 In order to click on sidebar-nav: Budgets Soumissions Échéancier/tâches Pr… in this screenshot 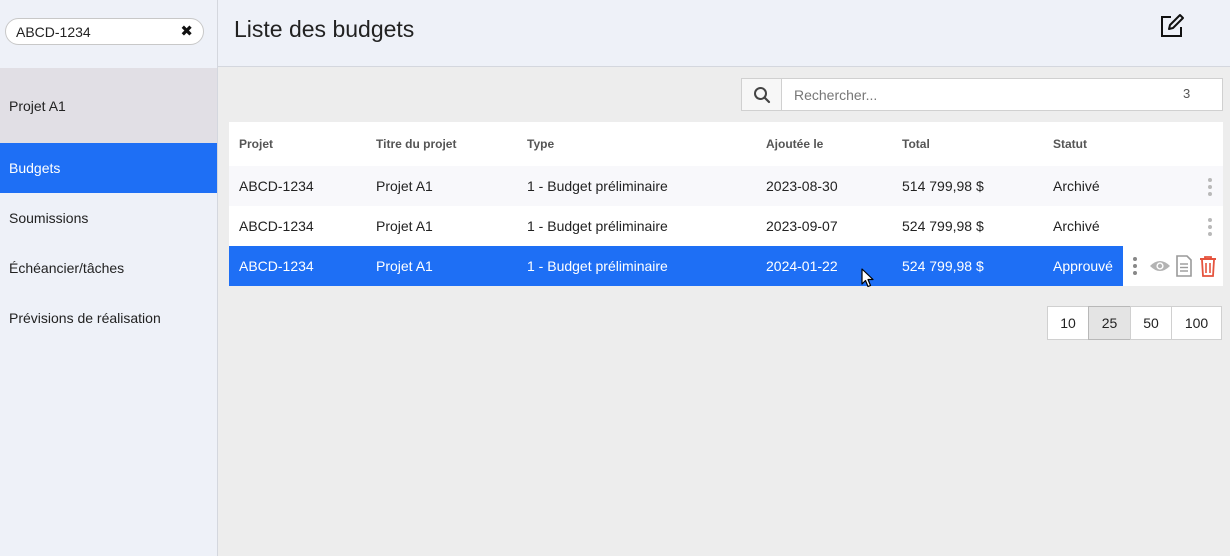, I will do `click(108, 243)`.